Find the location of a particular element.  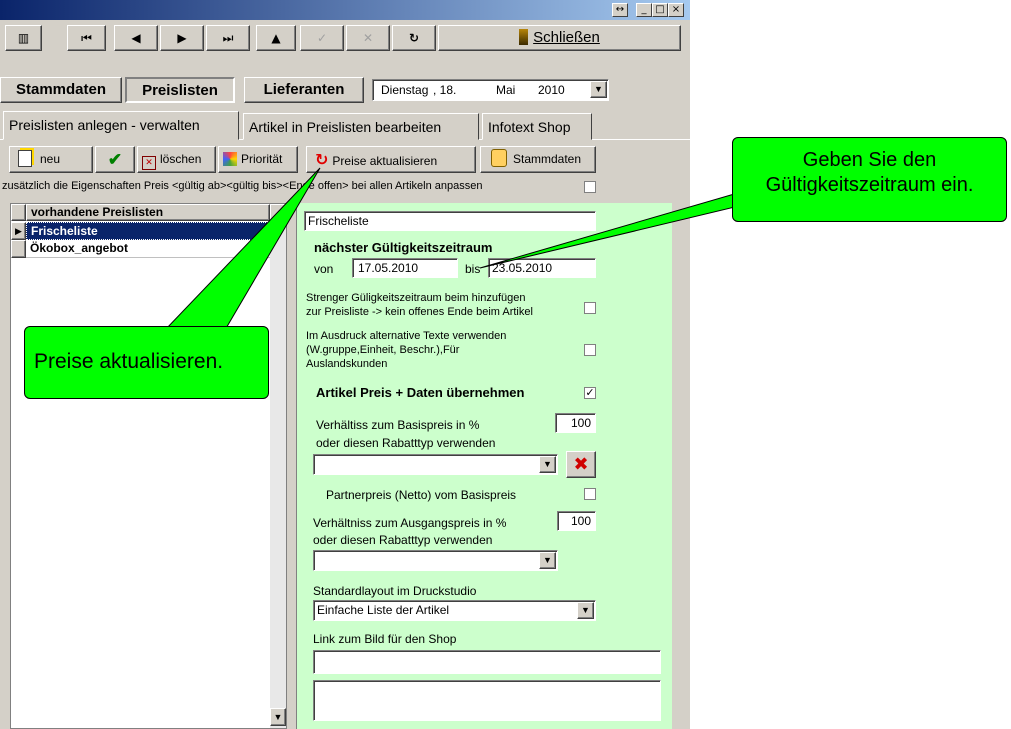

callout-validity-period: Geben Sie den Gültigkeitszeitraum ein. is located at coordinates (869, 179).